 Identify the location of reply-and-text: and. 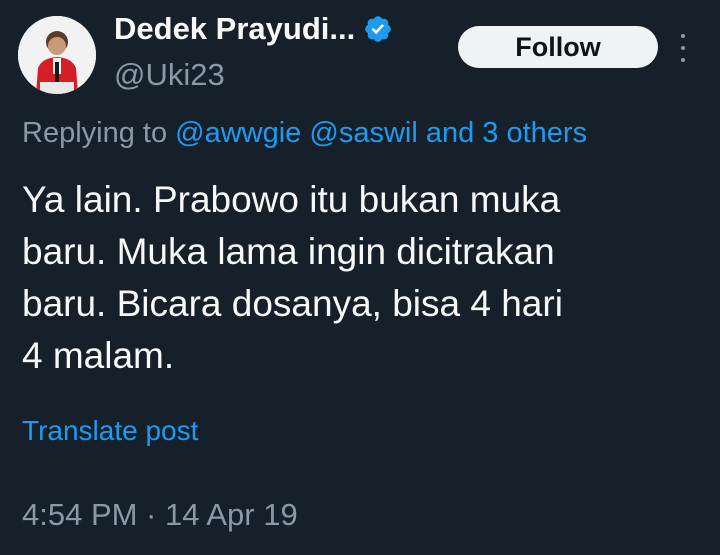
(450, 133).